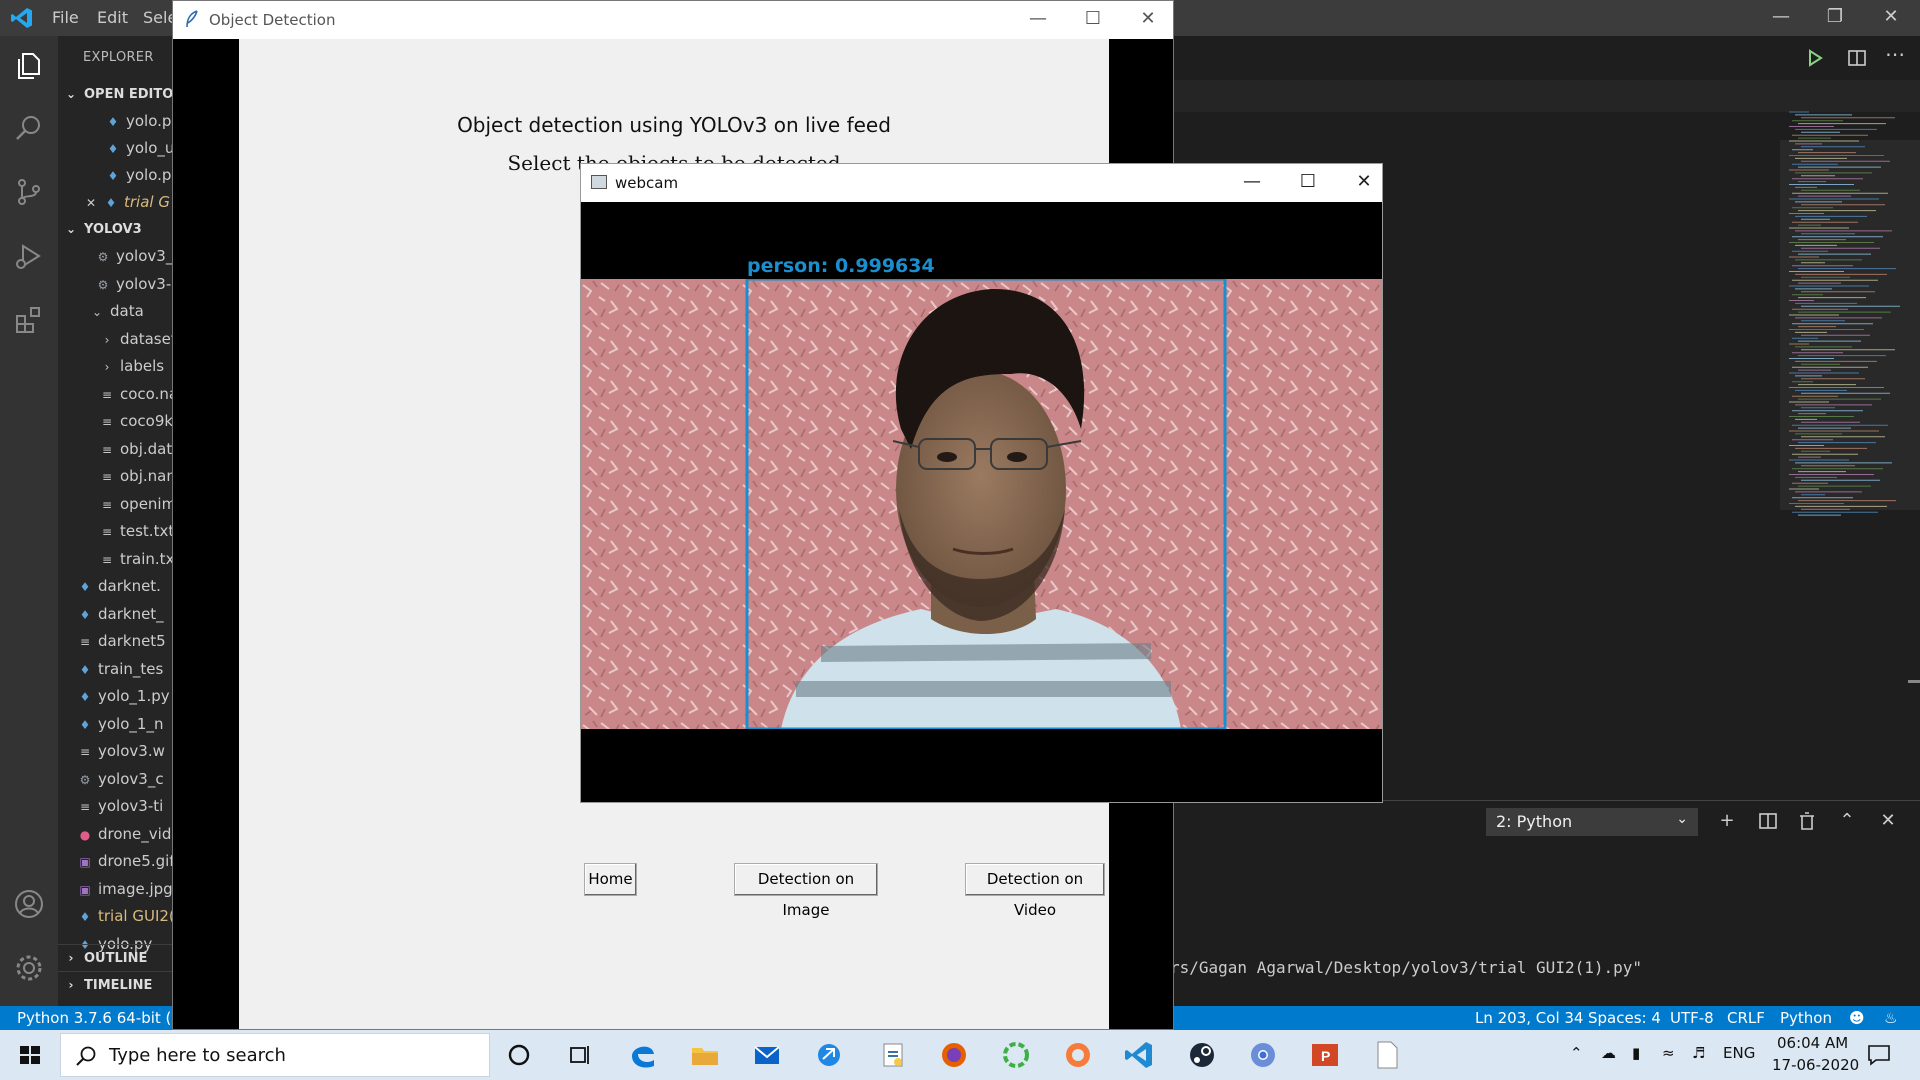 The height and width of the screenshot is (1080, 1920). Describe the element at coordinates (116, 779) in the screenshot. I see `file-tree-item: ⚙ yolov3_c` at that location.